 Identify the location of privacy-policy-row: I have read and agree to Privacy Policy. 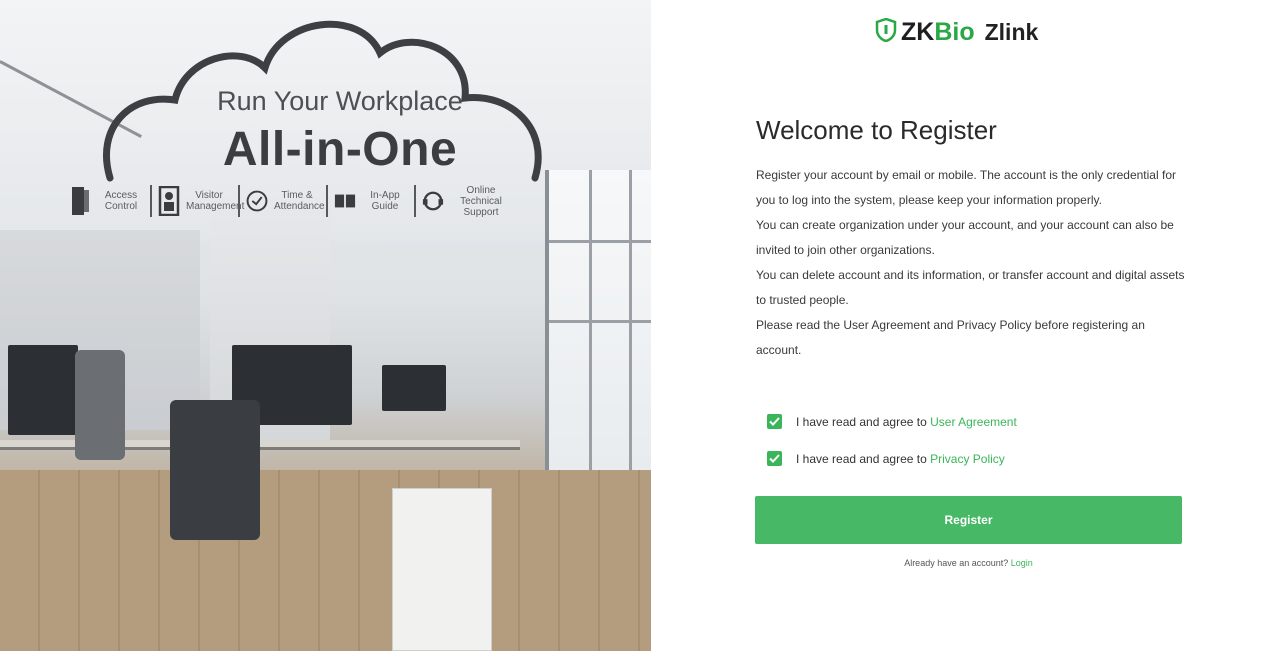
(886, 458).